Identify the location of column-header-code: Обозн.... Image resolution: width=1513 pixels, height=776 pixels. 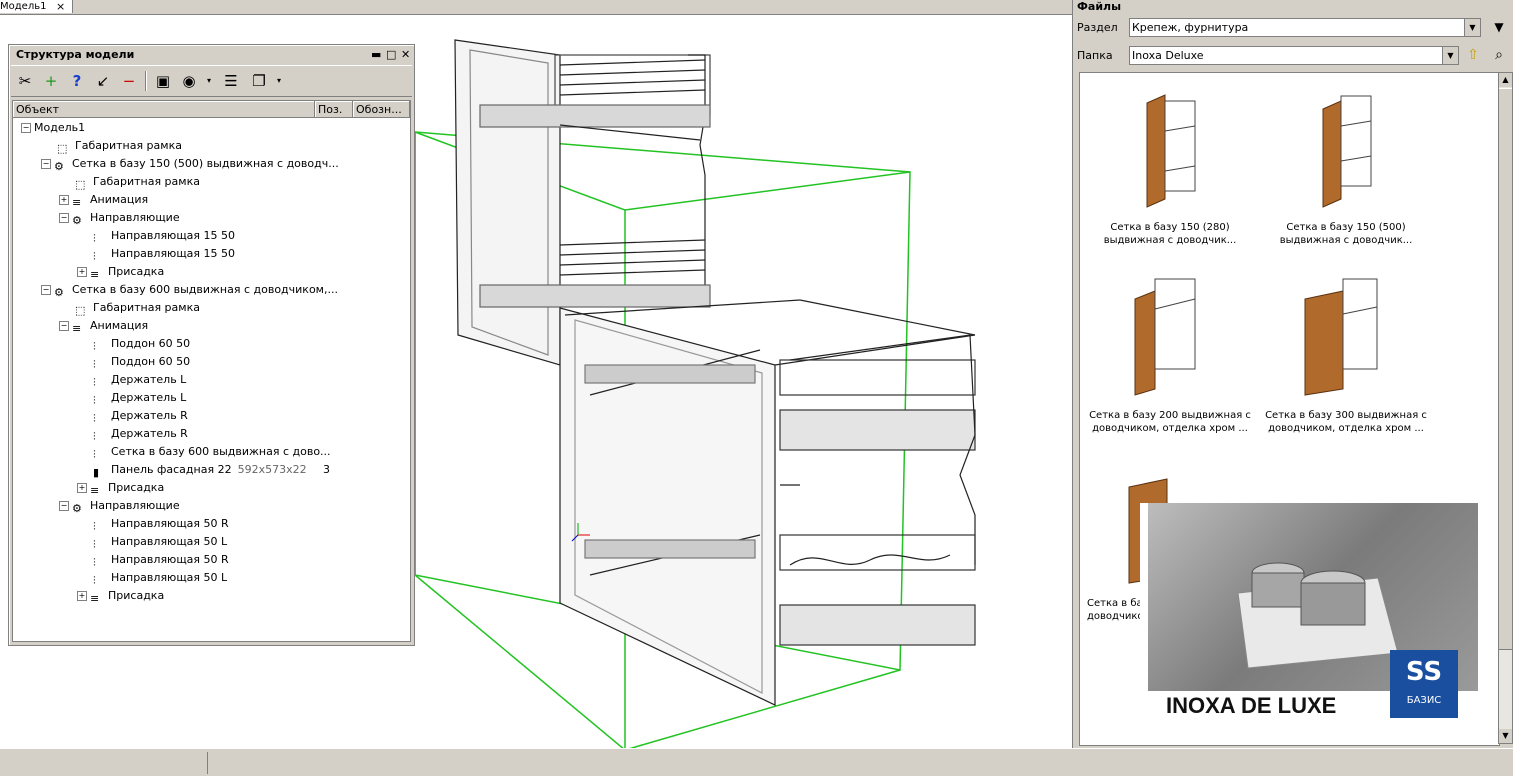
(381, 109).